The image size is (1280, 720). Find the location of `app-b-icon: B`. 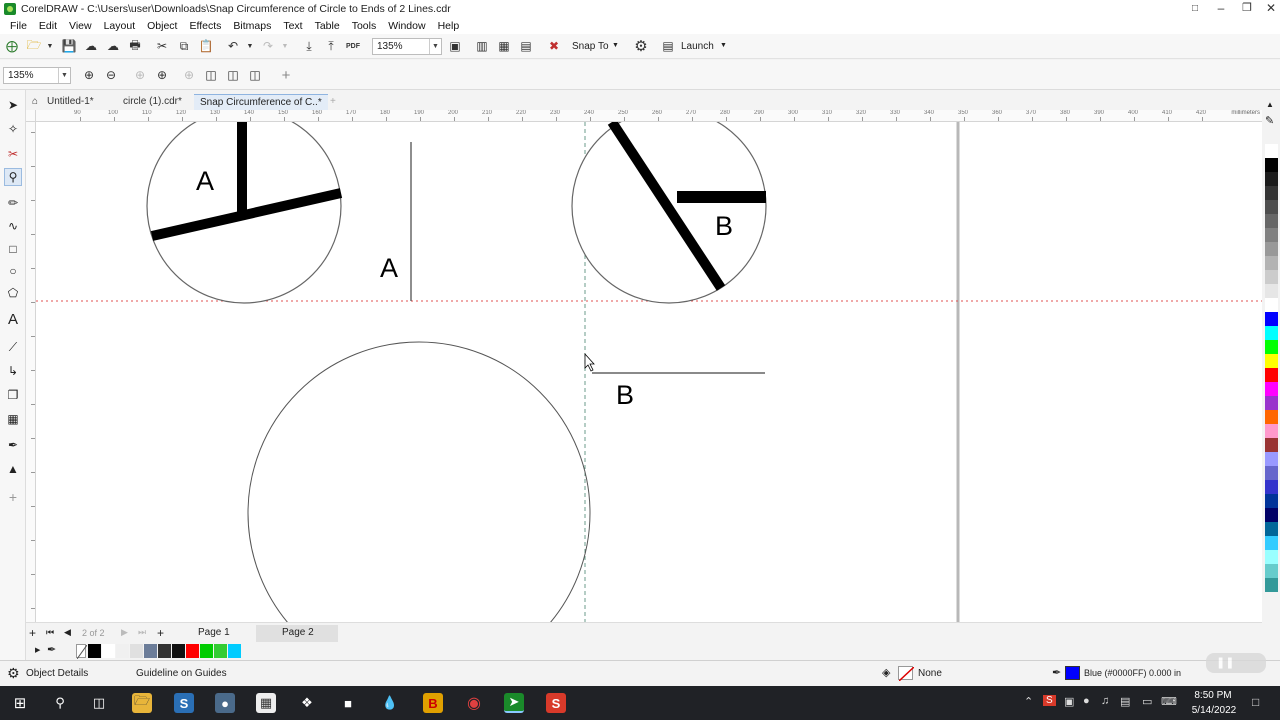

app-b-icon: B is located at coordinates (433, 703).